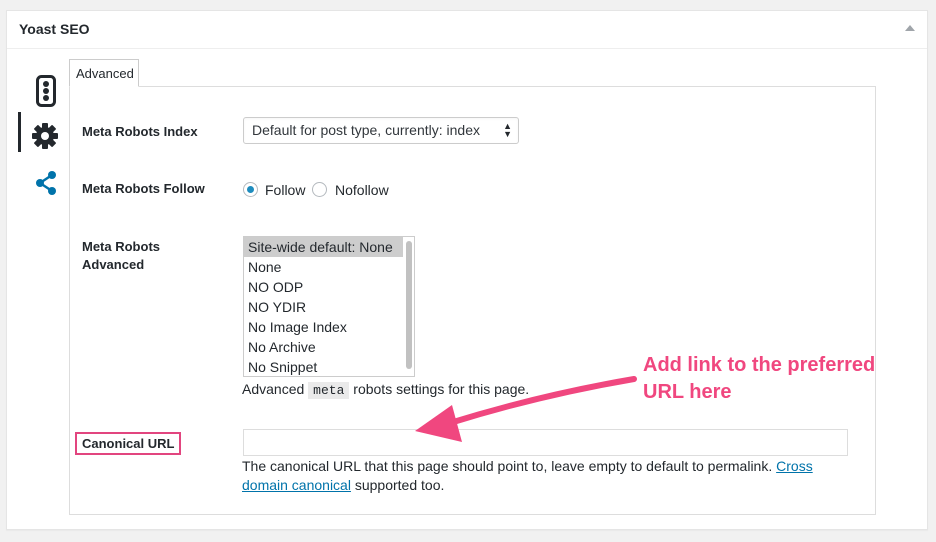 The image size is (936, 542). I want to click on canonical-help-suffix: supported too., so click(399, 485).